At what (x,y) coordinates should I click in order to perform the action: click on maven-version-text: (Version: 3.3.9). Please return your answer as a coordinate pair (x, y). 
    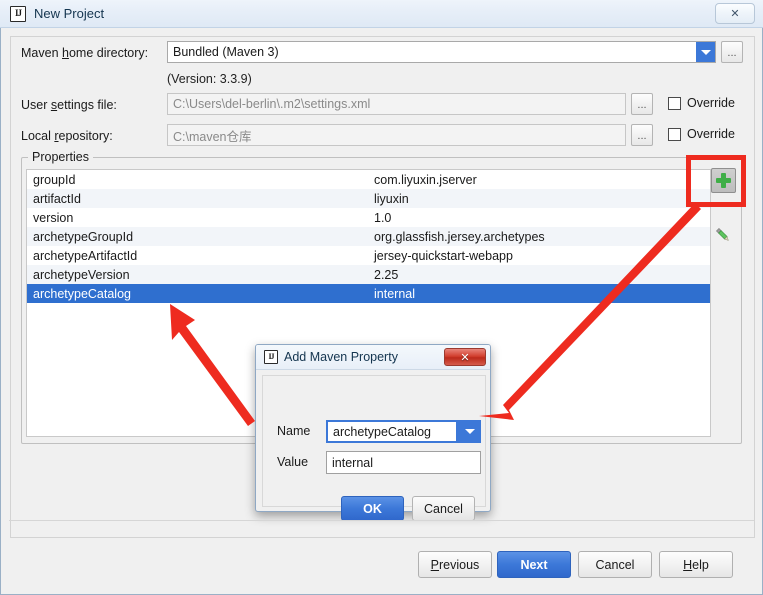
    Looking at the image, I should click on (209, 79).